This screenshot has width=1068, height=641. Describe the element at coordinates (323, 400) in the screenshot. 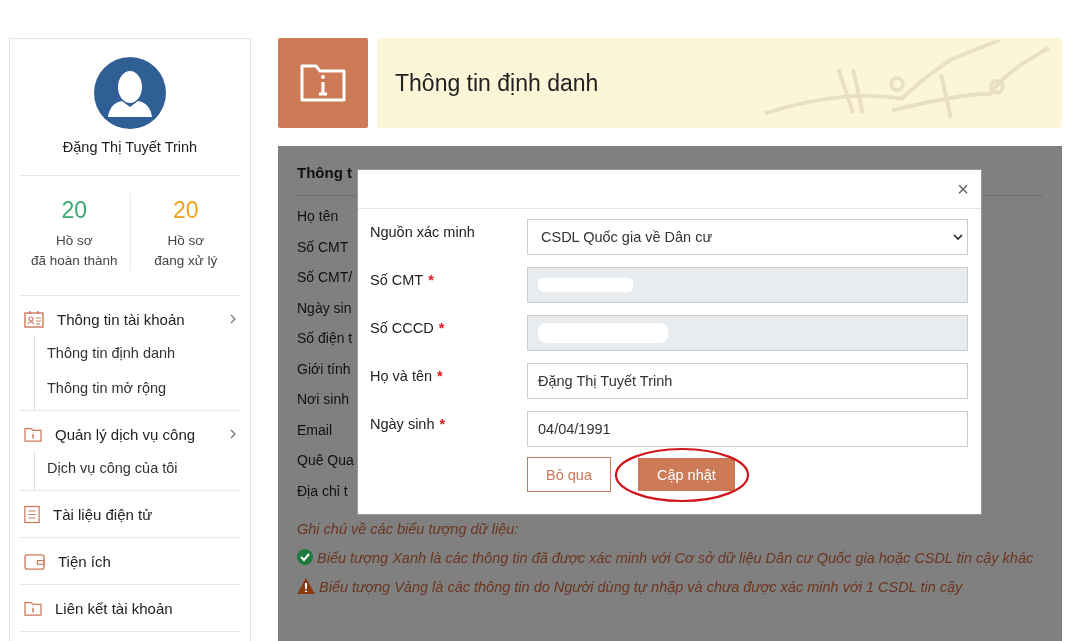

I see `field-label: Nơi sinh` at that location.